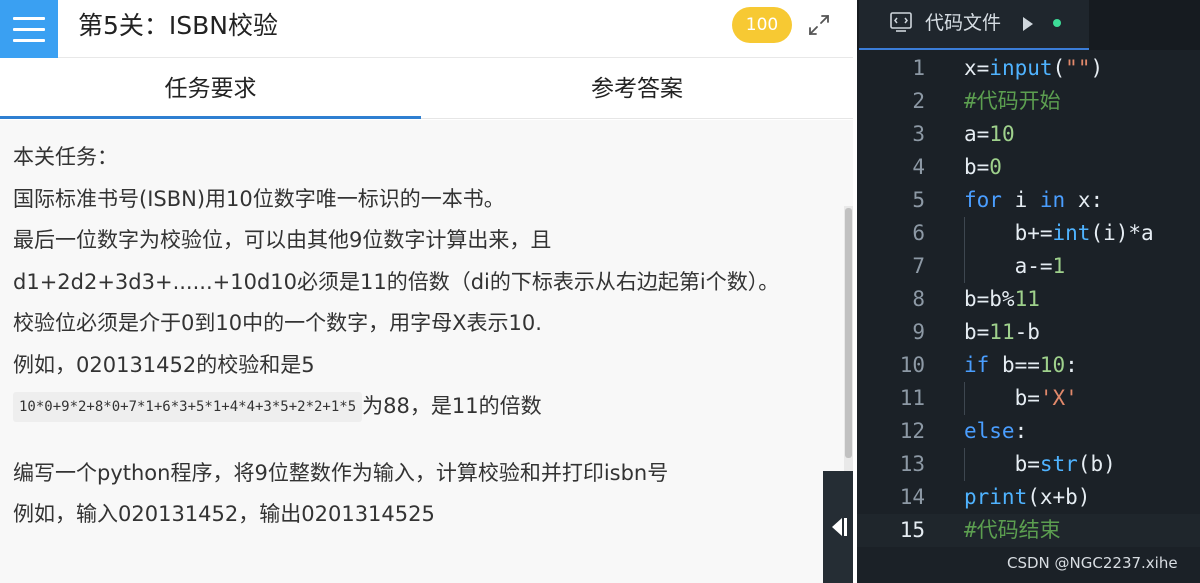 The width and height of the screenshot is (1200, 583). Describe the element at coordinates (918, 266) in the screenshot. I see `line-number: 7` at that location.